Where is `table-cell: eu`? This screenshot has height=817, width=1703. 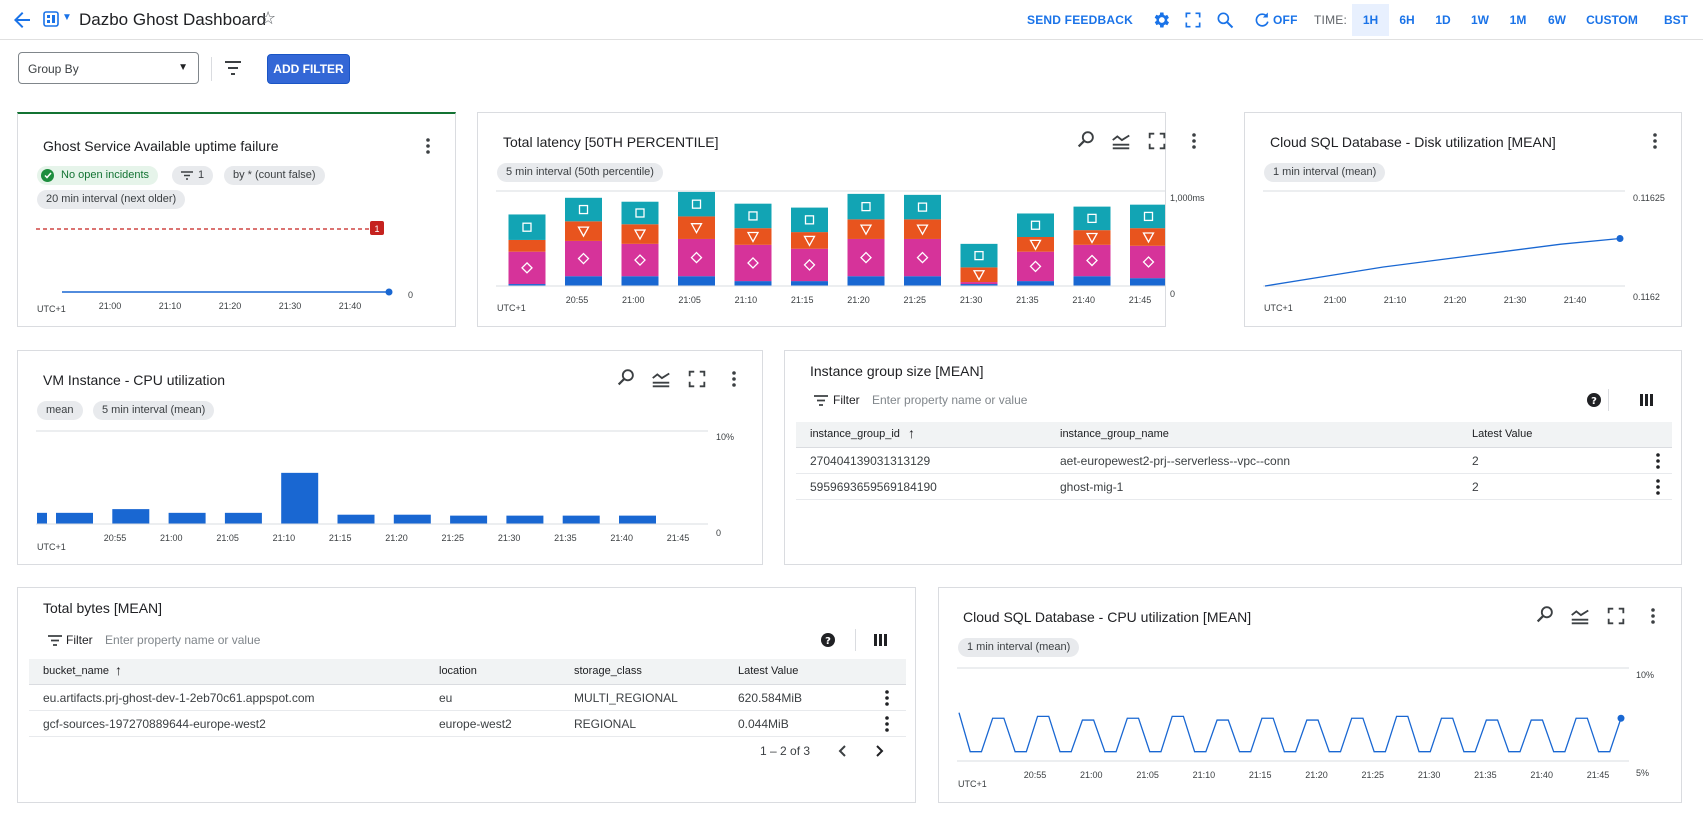
table-cell: eu is located at coordinates (446, 698).